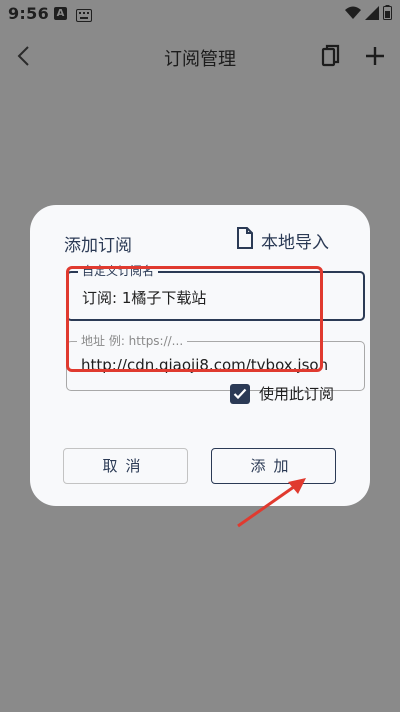 This screenshot has height=712, width=400. What do you see at coordinates (28, 13) in the screenshot?
I see `status-time: 9:56` at bounding box center [28, 13].